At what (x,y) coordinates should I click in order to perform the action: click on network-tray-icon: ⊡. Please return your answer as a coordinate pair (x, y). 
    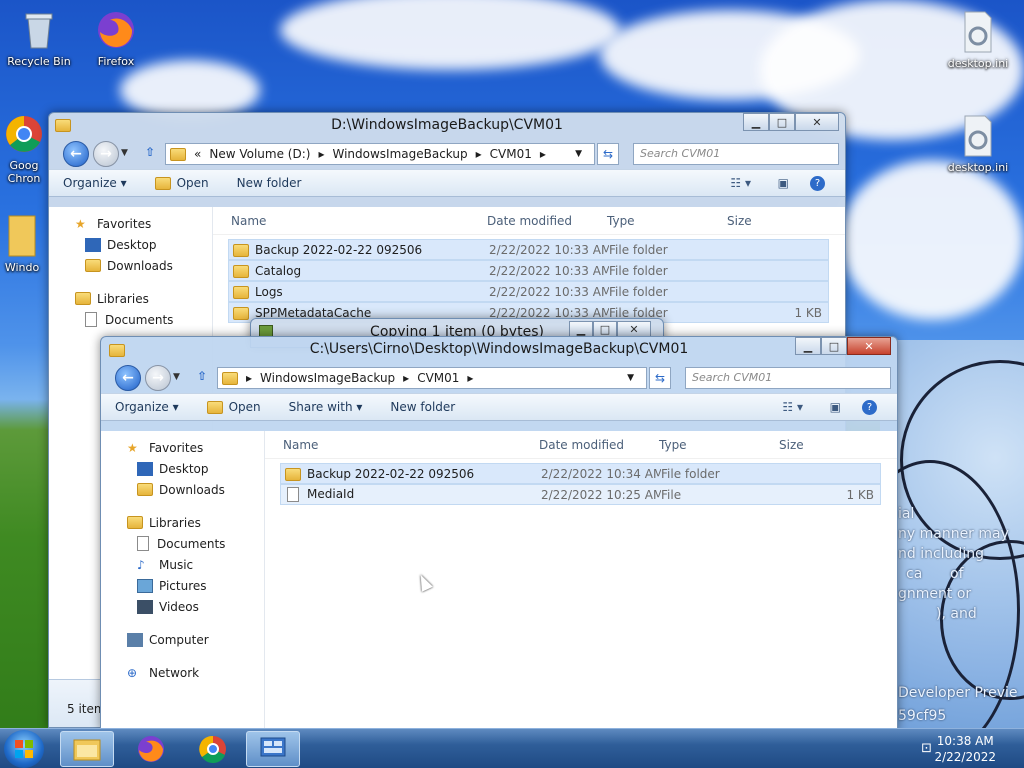
    Looking at the image, I should click on (926, 748).